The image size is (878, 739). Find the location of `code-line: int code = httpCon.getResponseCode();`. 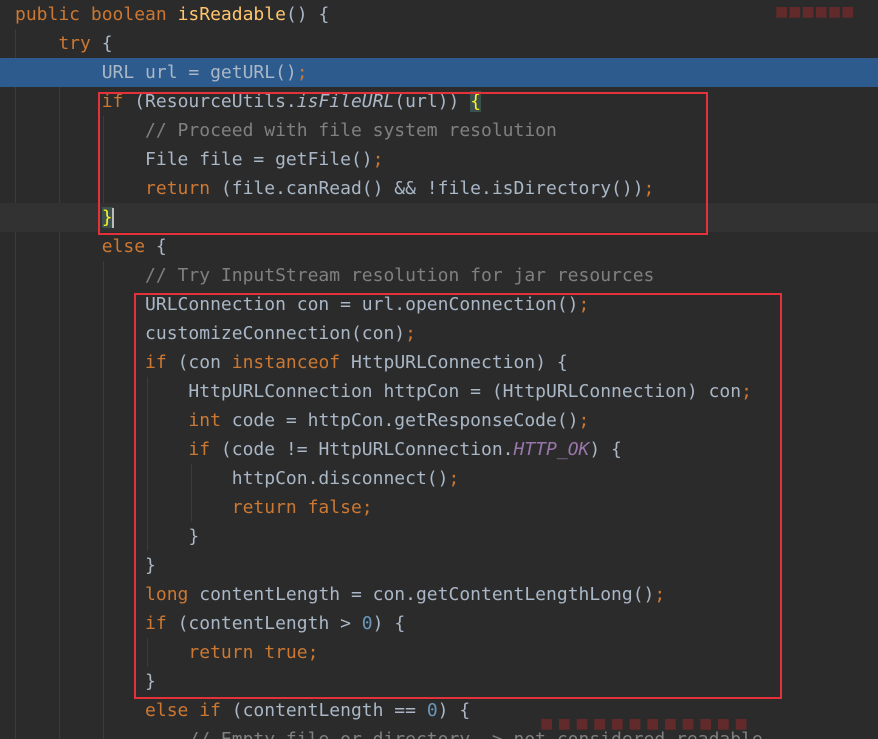

code-line: int code = httpCon.getResponseCode(); is located at coordinates (439, 420).